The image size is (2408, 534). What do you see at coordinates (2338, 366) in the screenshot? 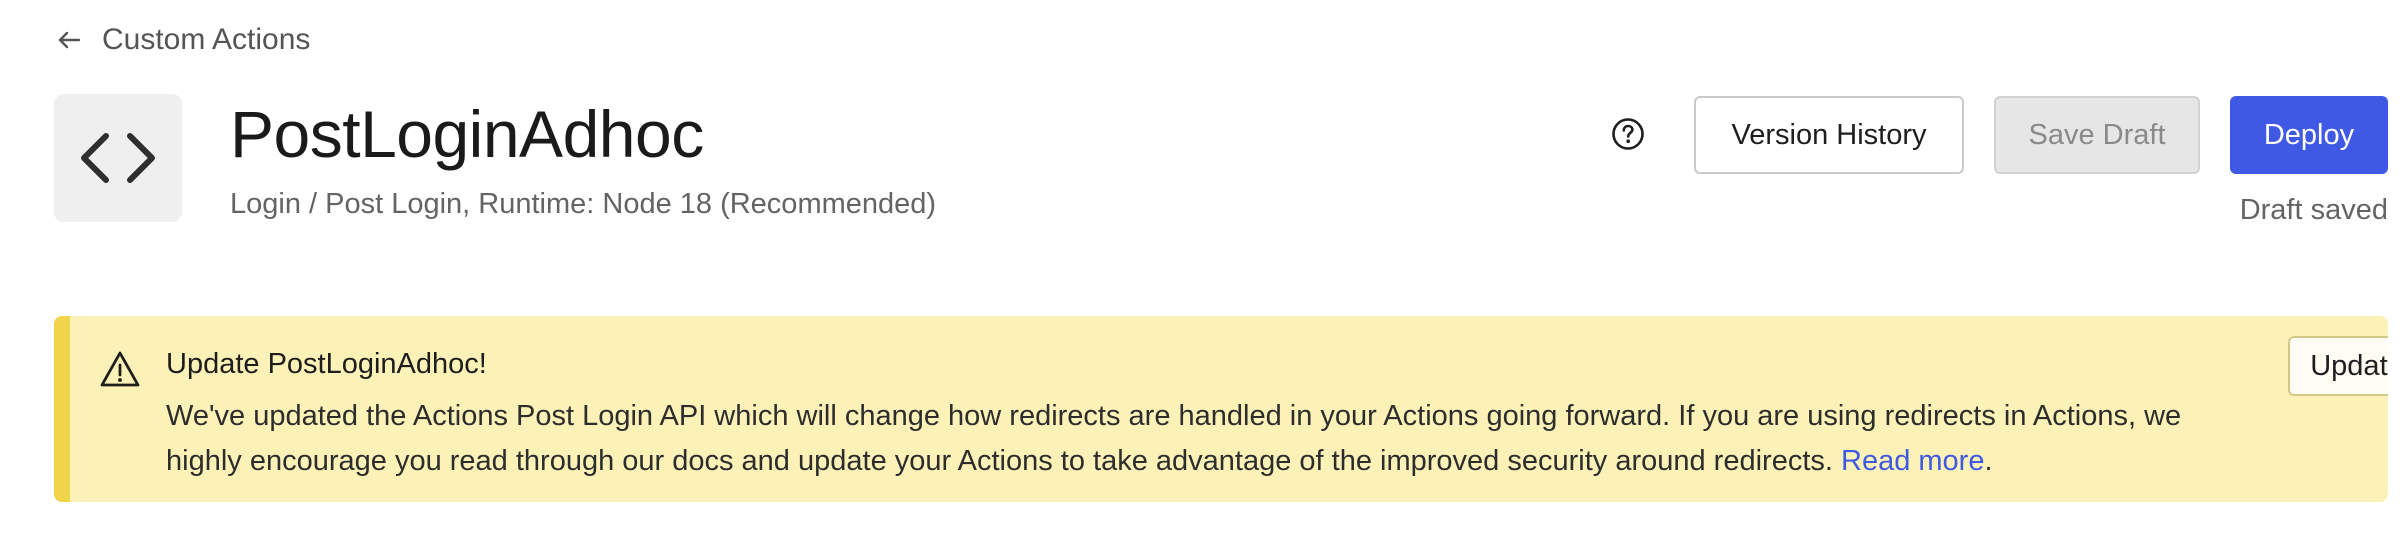
I see `update-action-button: Update` at bounding box center [2338, 366].